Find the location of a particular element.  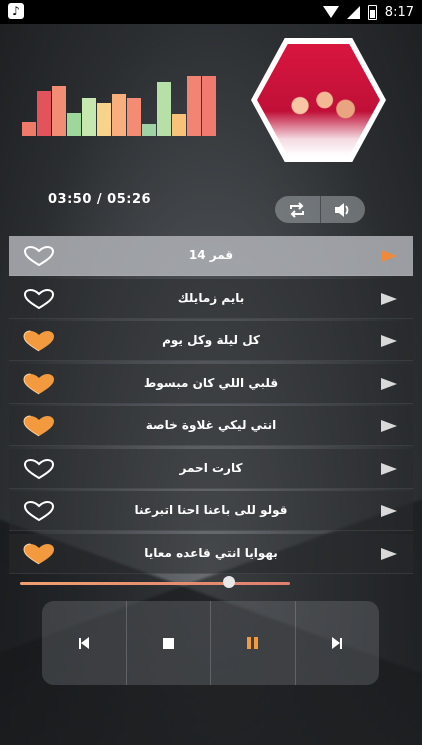

track-row: قولو للى باعنا احنا اتبرعنا is located at coordinates (211, 511).